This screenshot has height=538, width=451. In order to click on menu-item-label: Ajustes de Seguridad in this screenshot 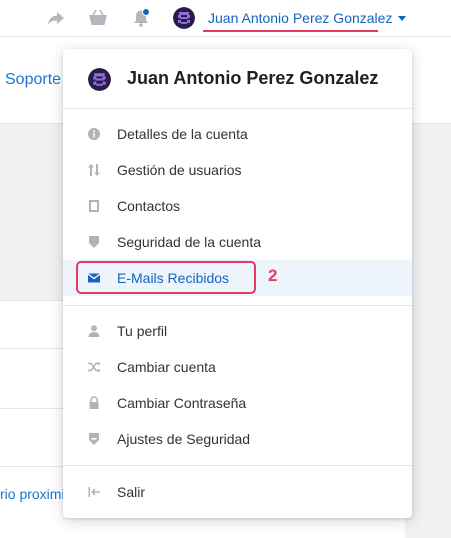, I will do `click(184, 439)`.